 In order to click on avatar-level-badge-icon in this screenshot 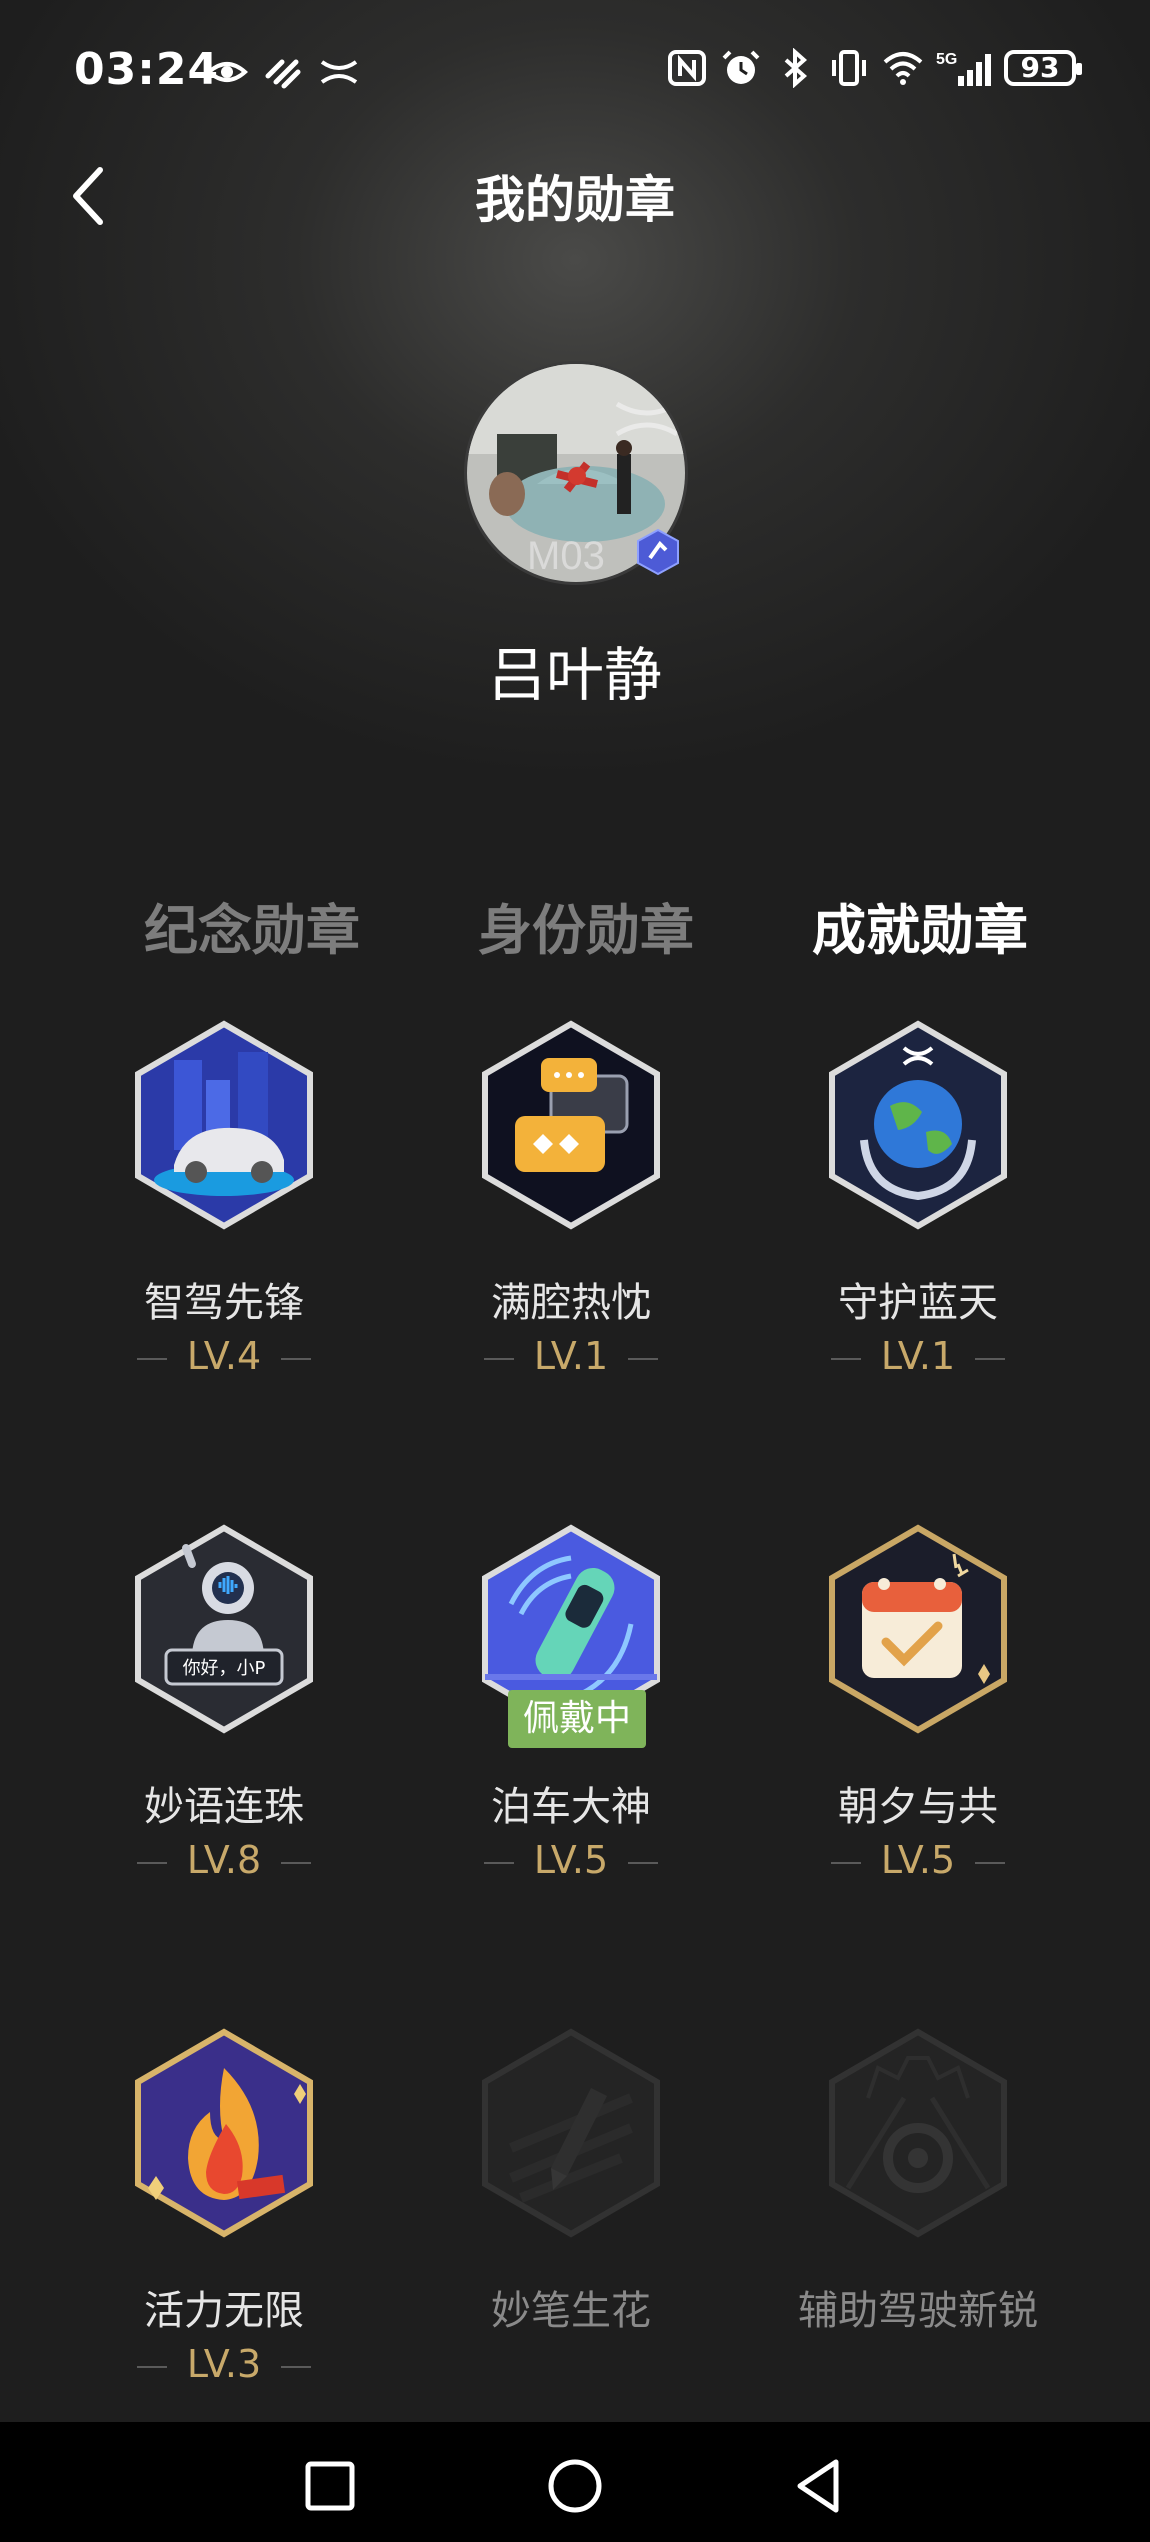, I will do `click(658, 552)`.